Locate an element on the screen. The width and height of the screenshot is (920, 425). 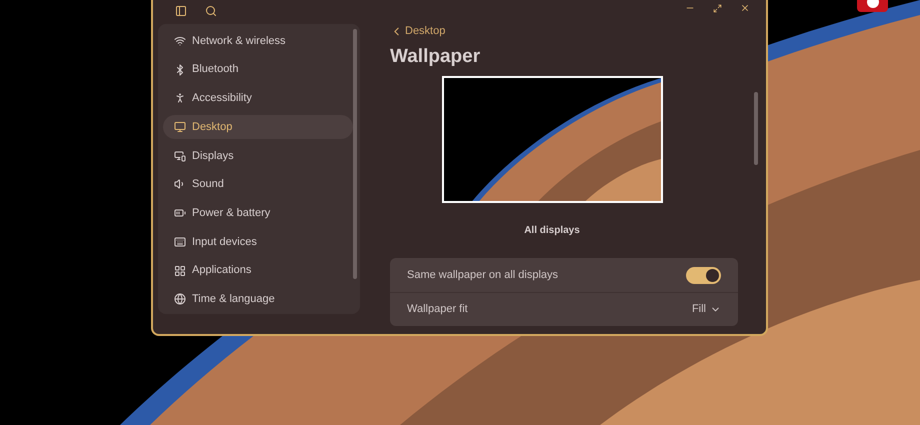
setting-label: Wallpaper fit is located at coordinates (437, 310).